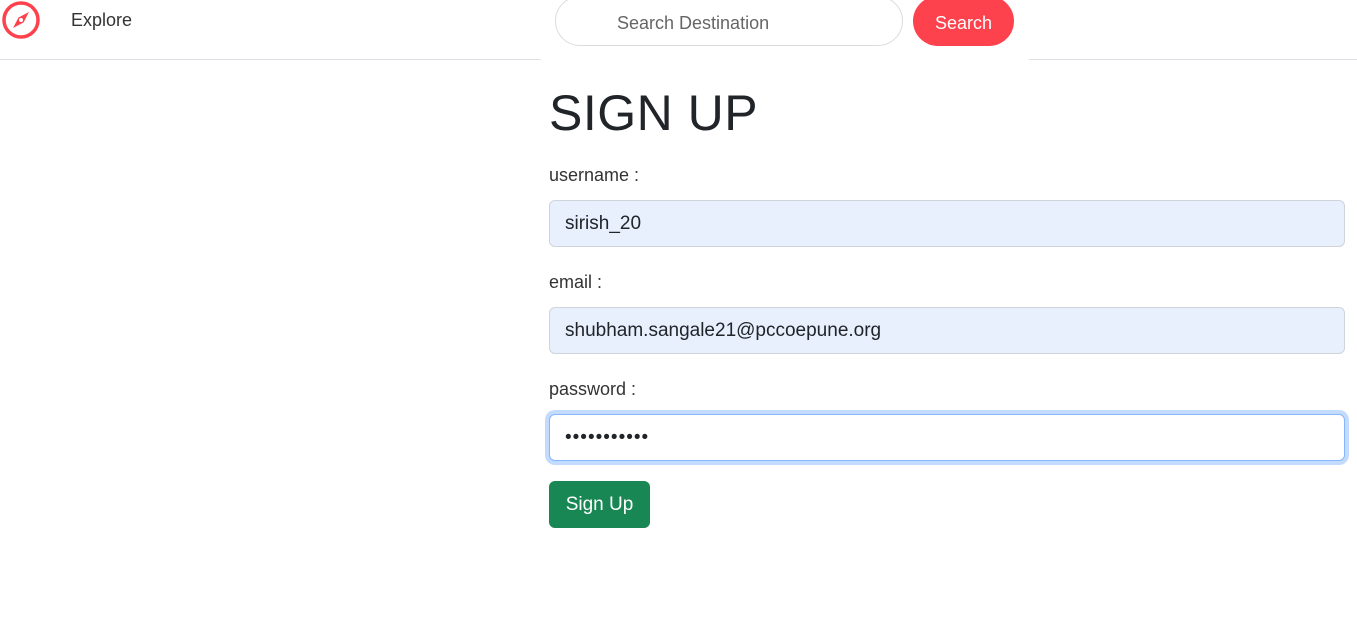  What do you see at coordinates (21, 20) in the screenshot?
I see `compass-icon` at bounding box center [21, 20].